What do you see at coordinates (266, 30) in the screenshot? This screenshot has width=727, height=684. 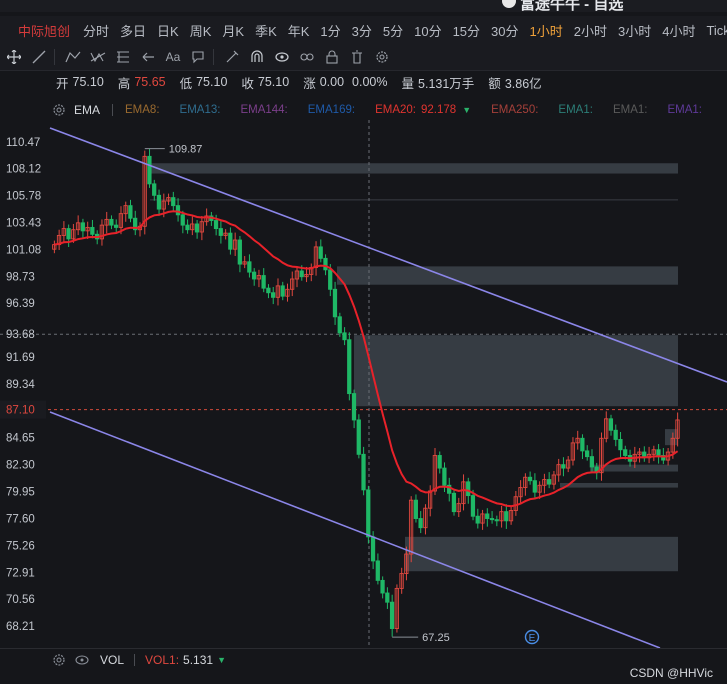 I see `period-tab: 季K` at bounding box center [266, 30].